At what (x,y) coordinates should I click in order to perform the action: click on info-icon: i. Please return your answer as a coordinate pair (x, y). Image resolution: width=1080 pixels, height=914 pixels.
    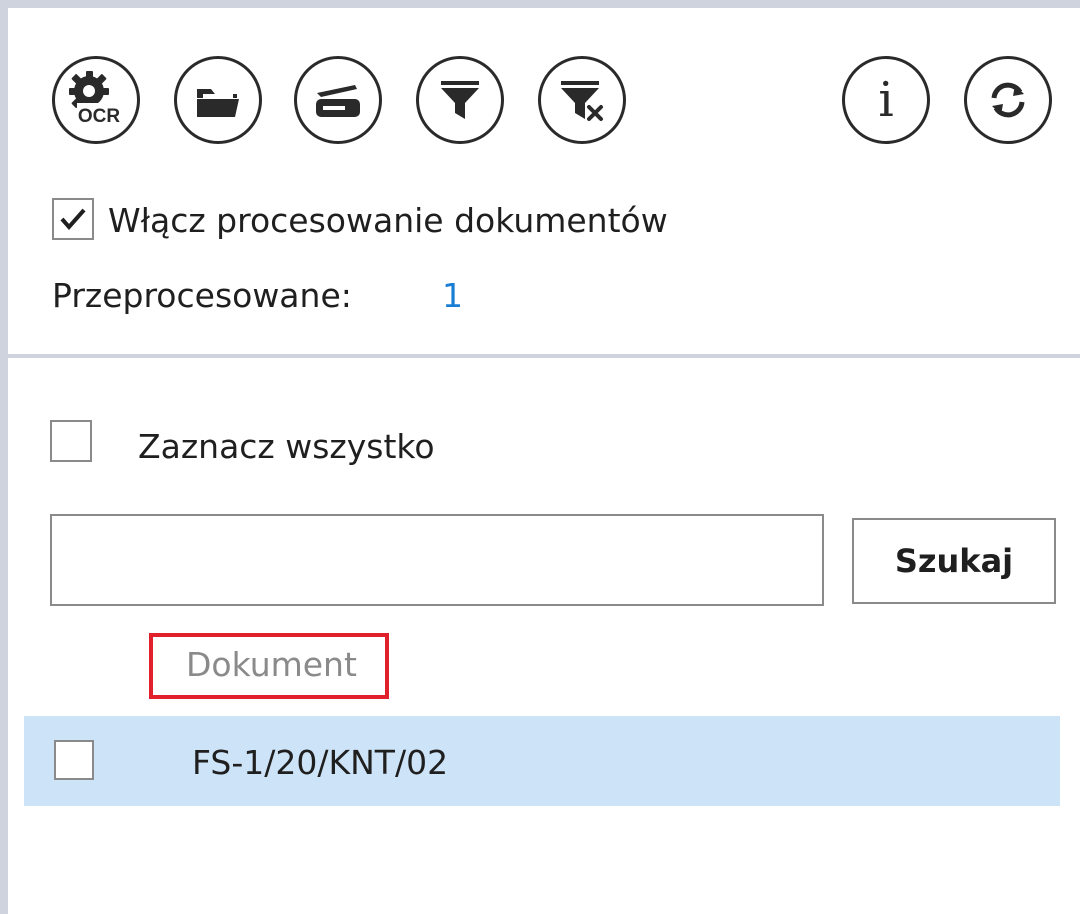
    Looking at the image, I should click on (886, 100).